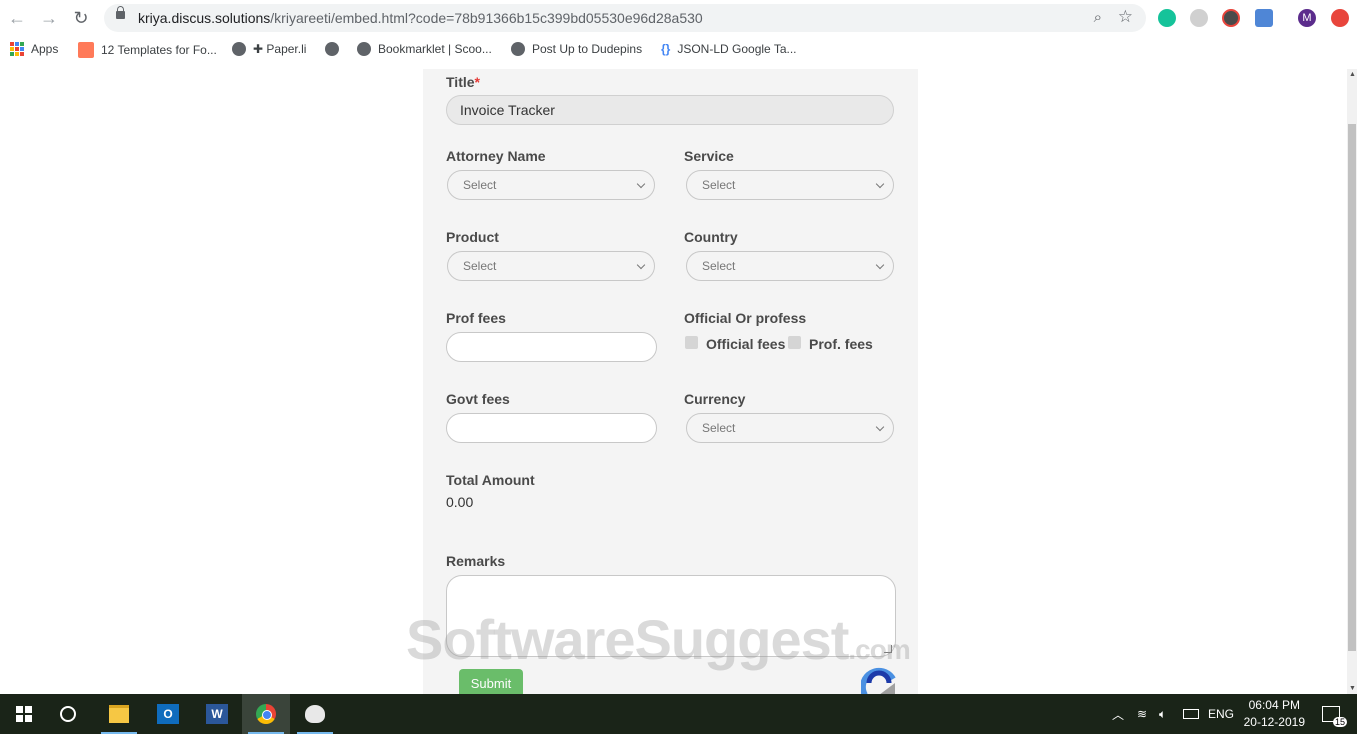 The width and height of the screenshot is (1357, 734). Describe the element at coordinates (1221, 714) in the screenshot. I see `language-indicator: ENG` at that location.